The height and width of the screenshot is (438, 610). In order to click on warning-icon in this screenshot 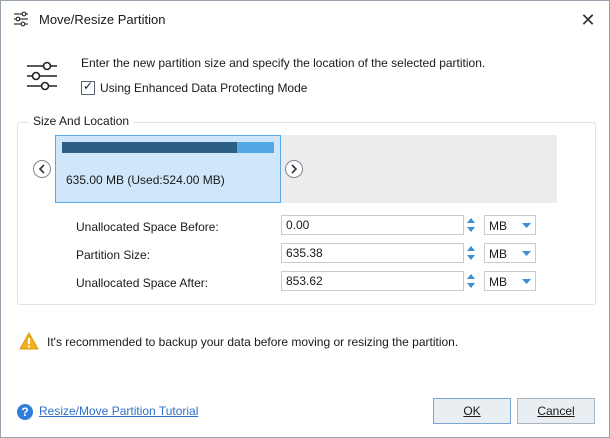, I will do `click(29, 341)`.